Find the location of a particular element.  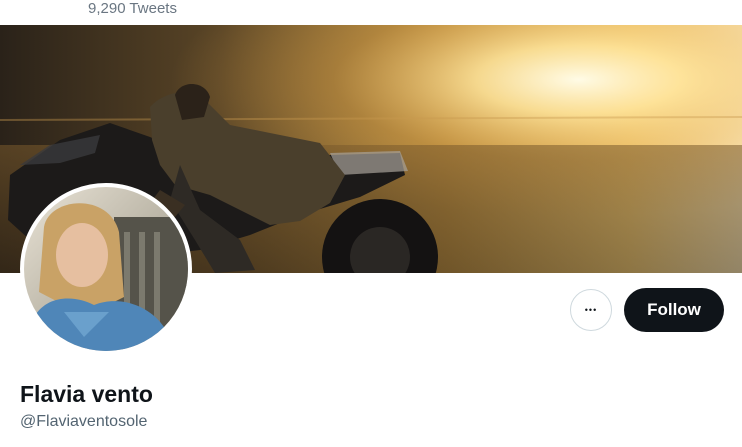

tweet-count: 9,290 Tweets is located at coordinates (132, 8).